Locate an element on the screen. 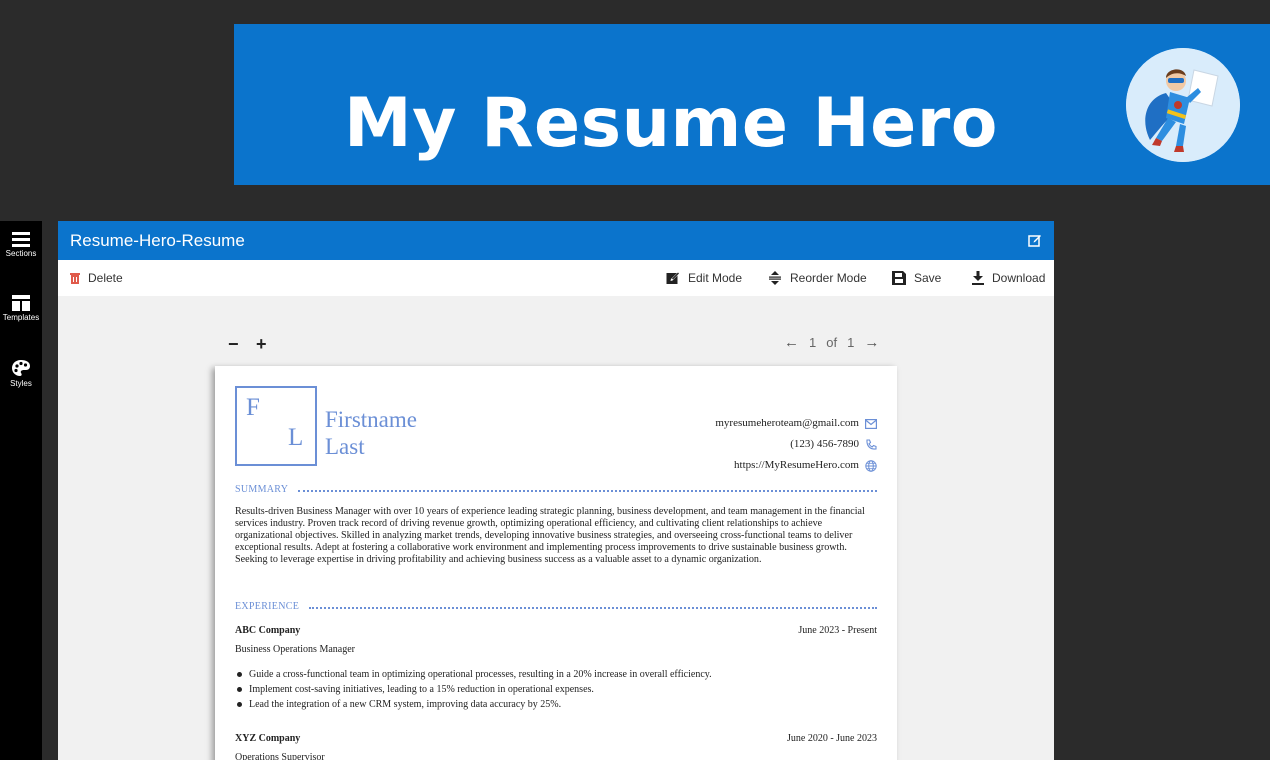 The image size is (1270, 760). email-text: myresumeheroteam@gmail.com is located at coordinates (787, 423).